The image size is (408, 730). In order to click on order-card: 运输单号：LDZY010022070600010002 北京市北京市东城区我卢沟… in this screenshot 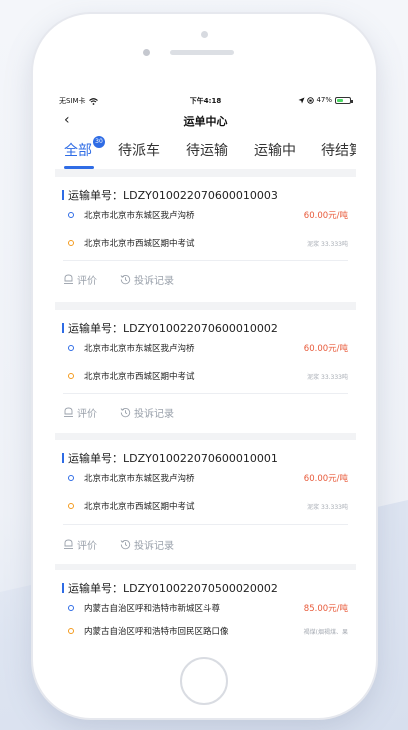, I will do `click(205, 371)`.